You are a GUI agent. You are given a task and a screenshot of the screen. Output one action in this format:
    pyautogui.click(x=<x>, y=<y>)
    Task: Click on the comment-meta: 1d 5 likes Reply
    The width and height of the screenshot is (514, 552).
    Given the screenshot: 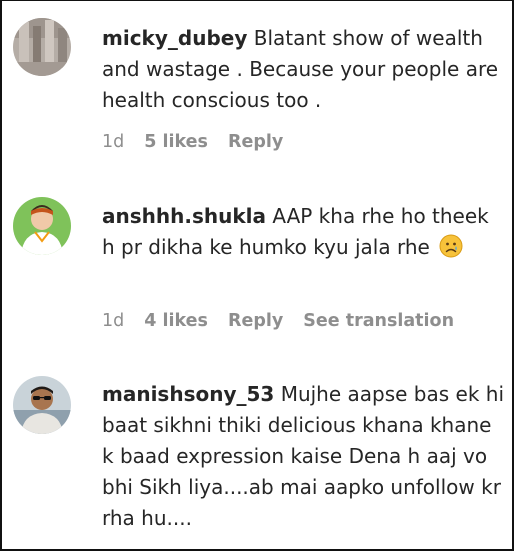 What is the action you would take?
    pyautogui.click(x=202, y=142)
    